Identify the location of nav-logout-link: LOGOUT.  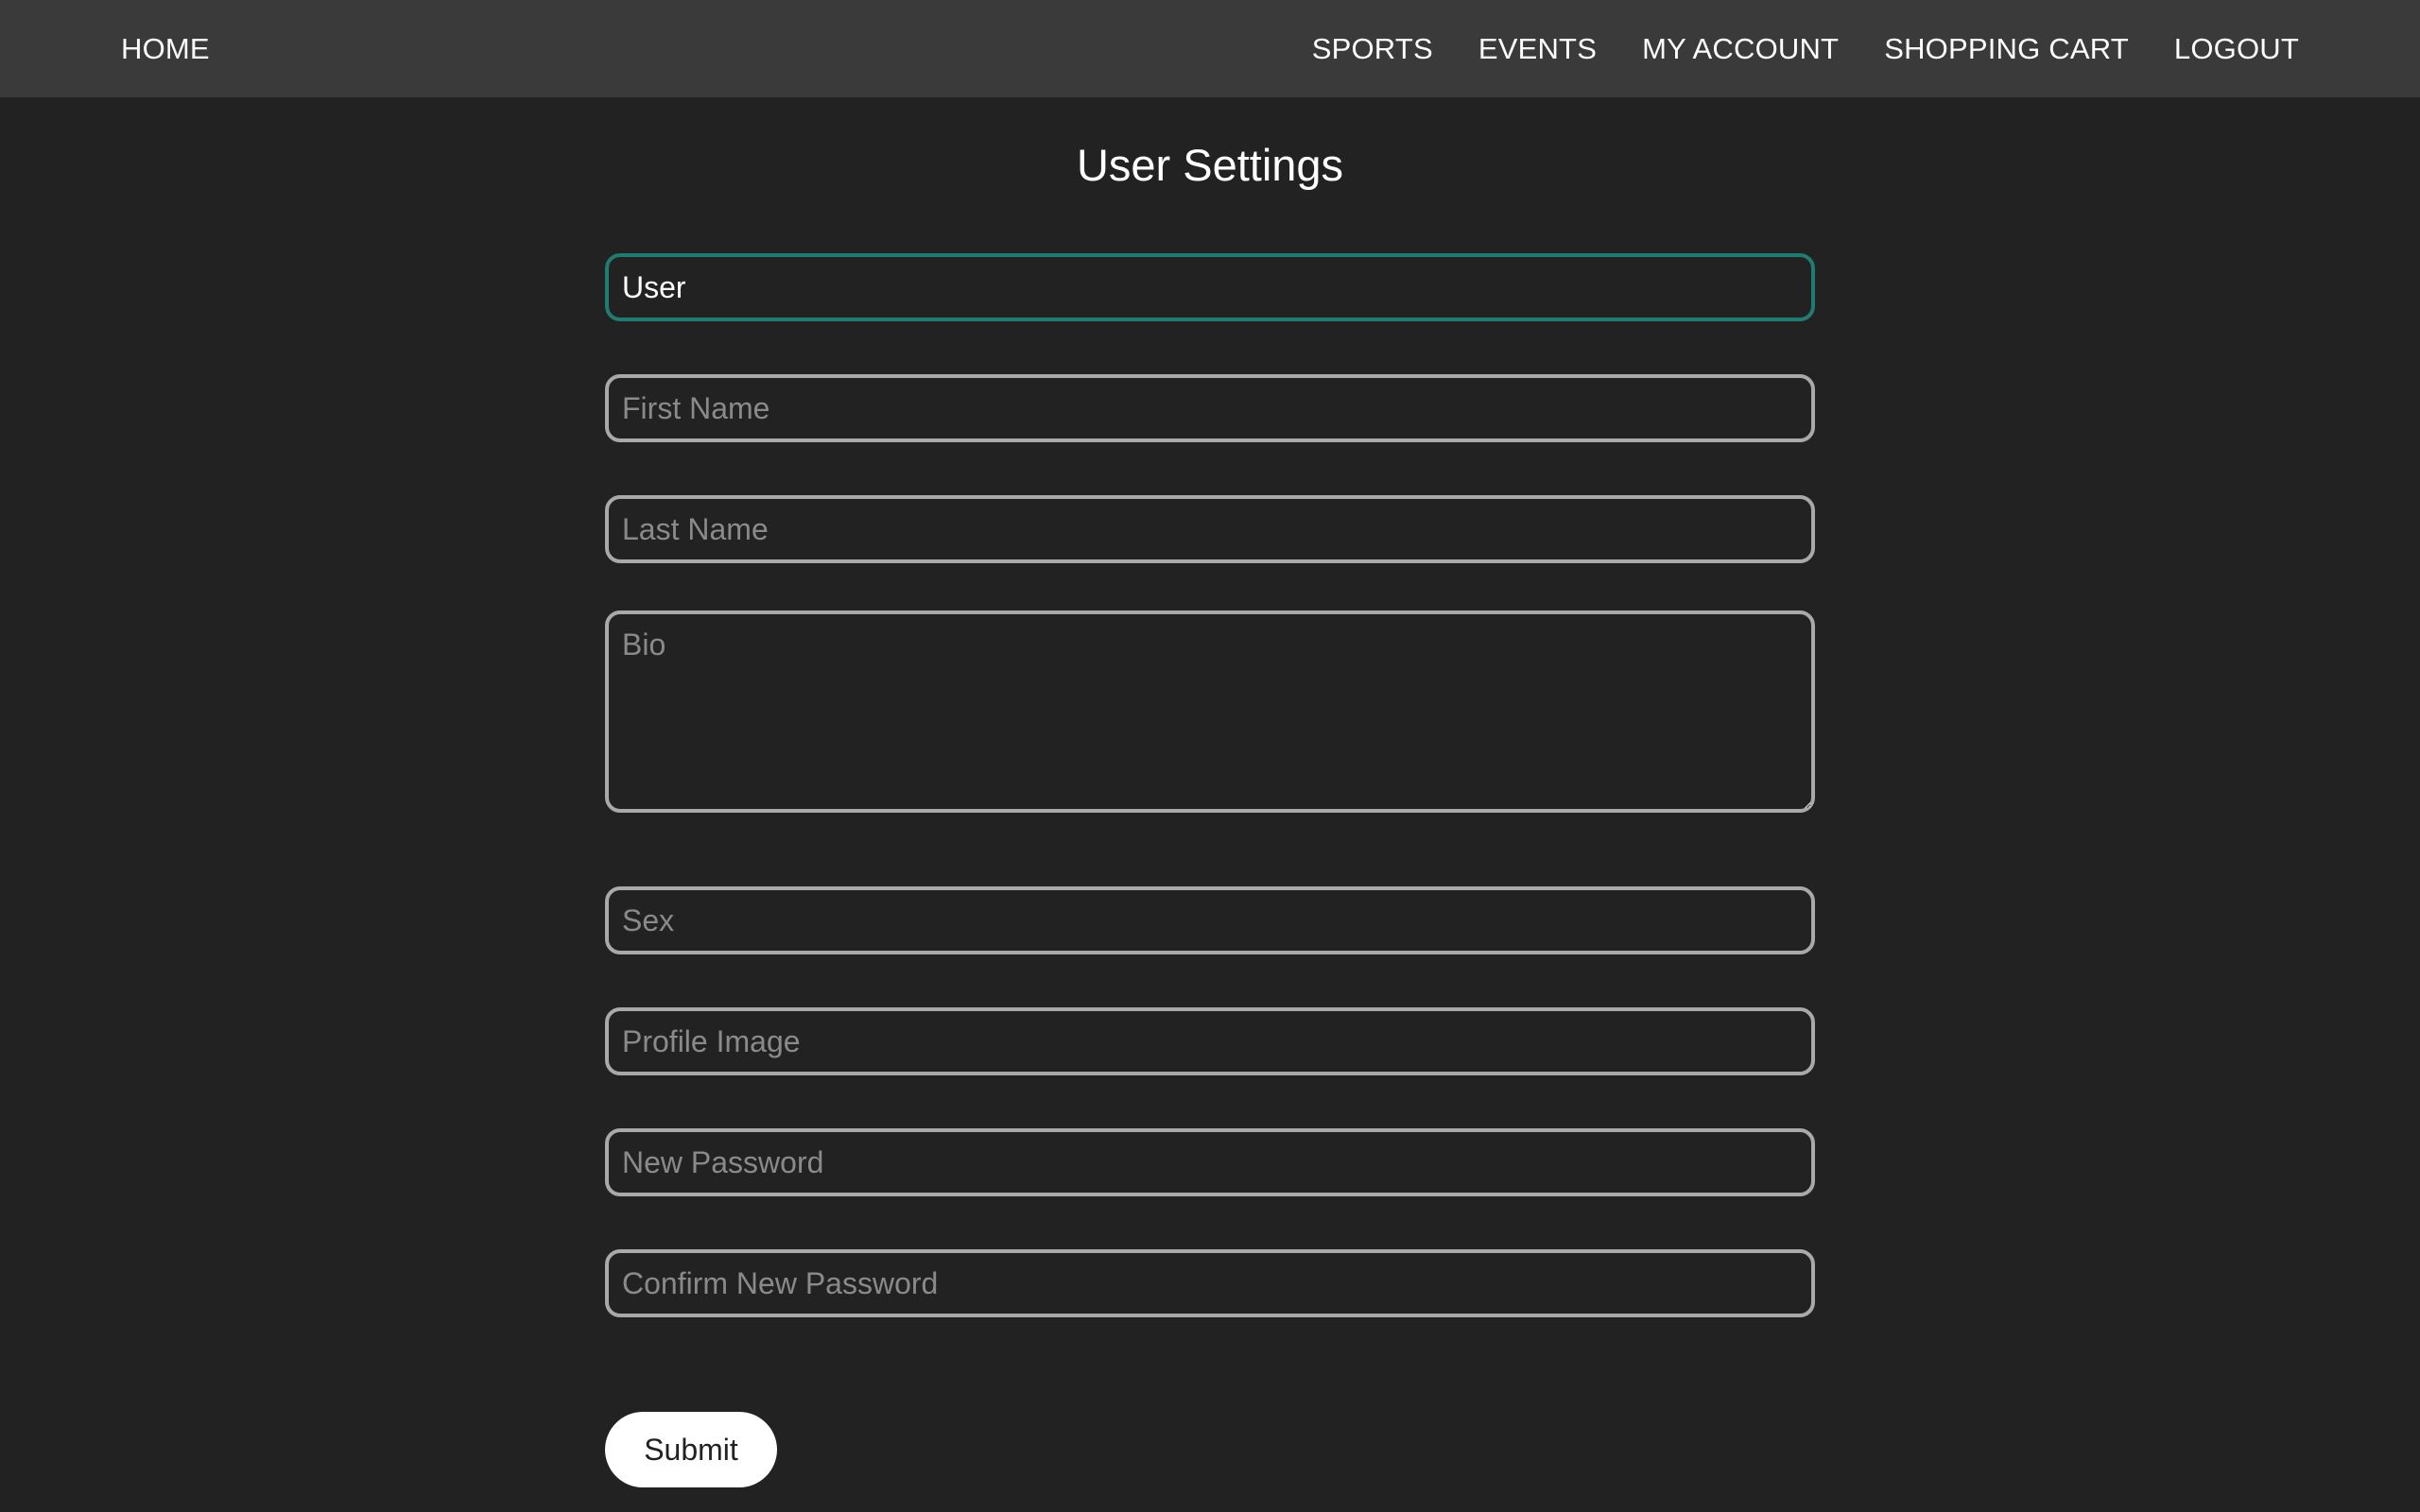
(2236, 48).